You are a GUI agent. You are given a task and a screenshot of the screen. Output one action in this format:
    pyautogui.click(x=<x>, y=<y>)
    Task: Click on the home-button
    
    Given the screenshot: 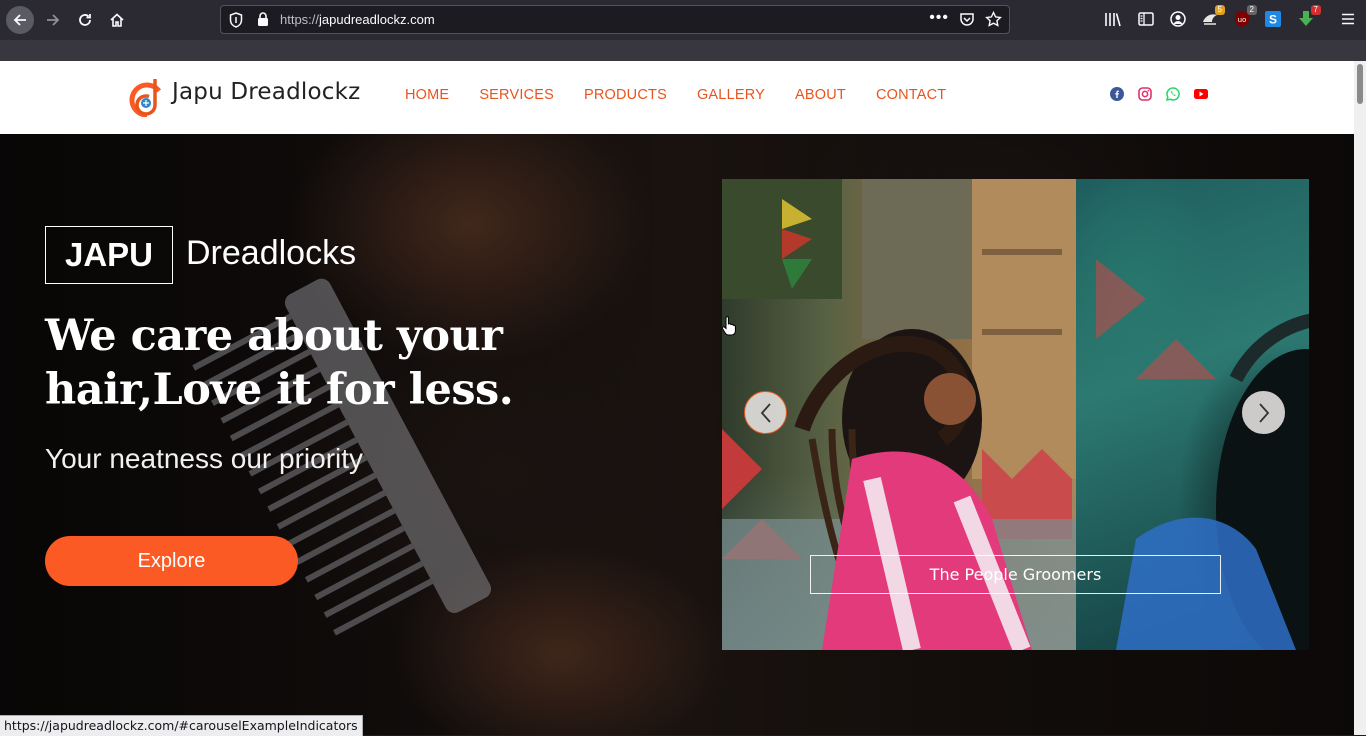 What is the action you would take?
    pyautogui.click(x=117, y=20)
    